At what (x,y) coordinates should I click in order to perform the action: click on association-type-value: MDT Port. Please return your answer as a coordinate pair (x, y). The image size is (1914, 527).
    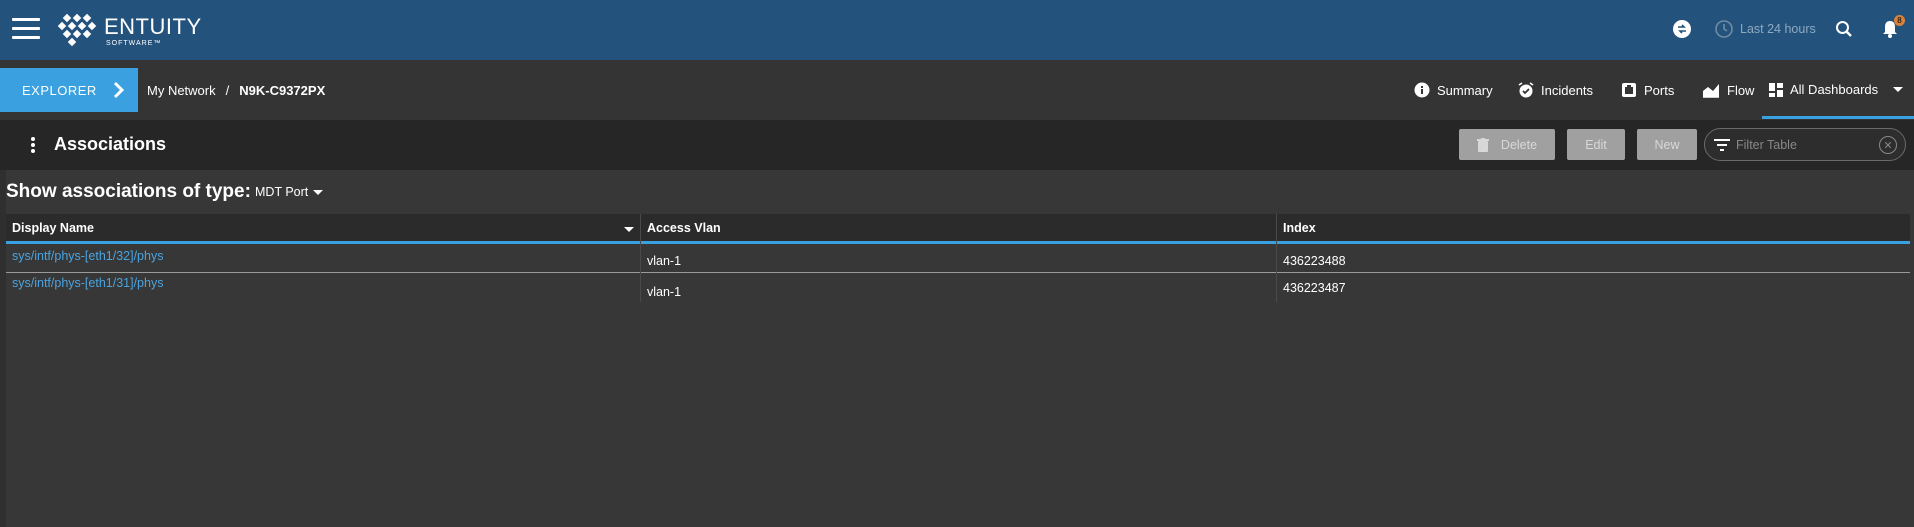
    Looking at the image, I should click on (282, 192).